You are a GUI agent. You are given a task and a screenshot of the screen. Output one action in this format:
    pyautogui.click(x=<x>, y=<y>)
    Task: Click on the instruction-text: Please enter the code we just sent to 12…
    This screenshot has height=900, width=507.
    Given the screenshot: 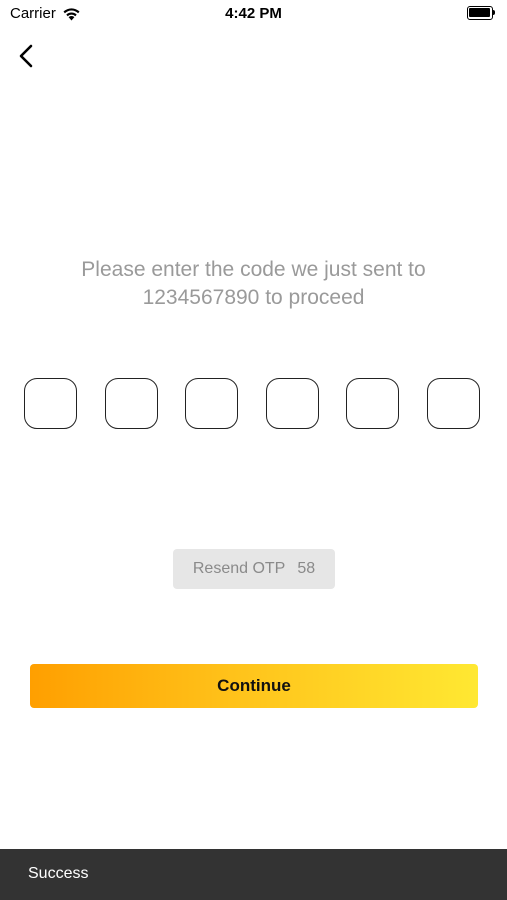 What is the action you would take?
    pyautogui.click(x=253, y=283)
    